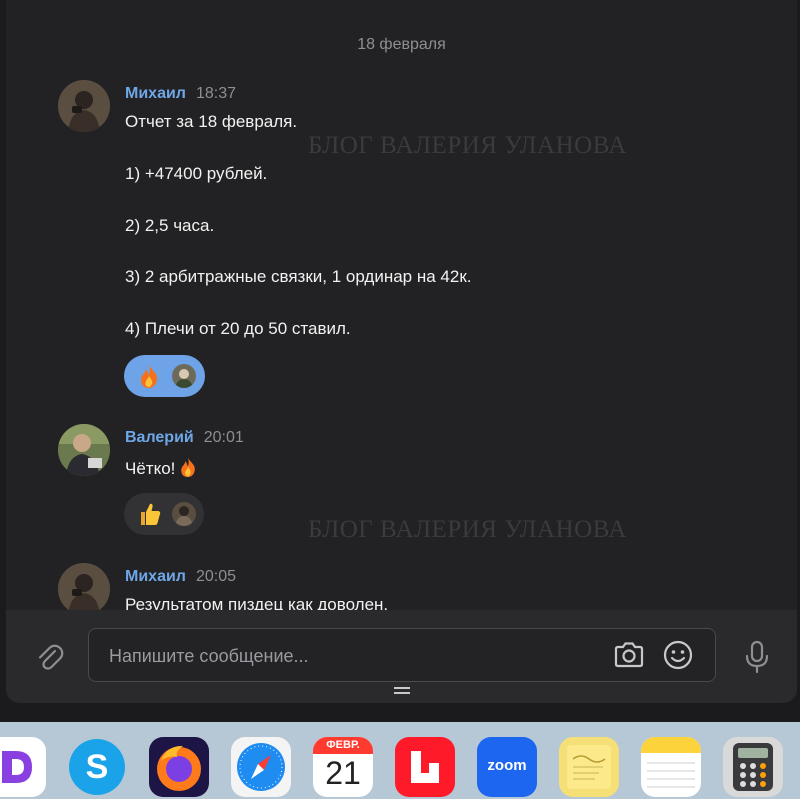 Image resolution: width=800 pixels, height=799 pixels. I want to click on notes-icon, so click(671, 767).